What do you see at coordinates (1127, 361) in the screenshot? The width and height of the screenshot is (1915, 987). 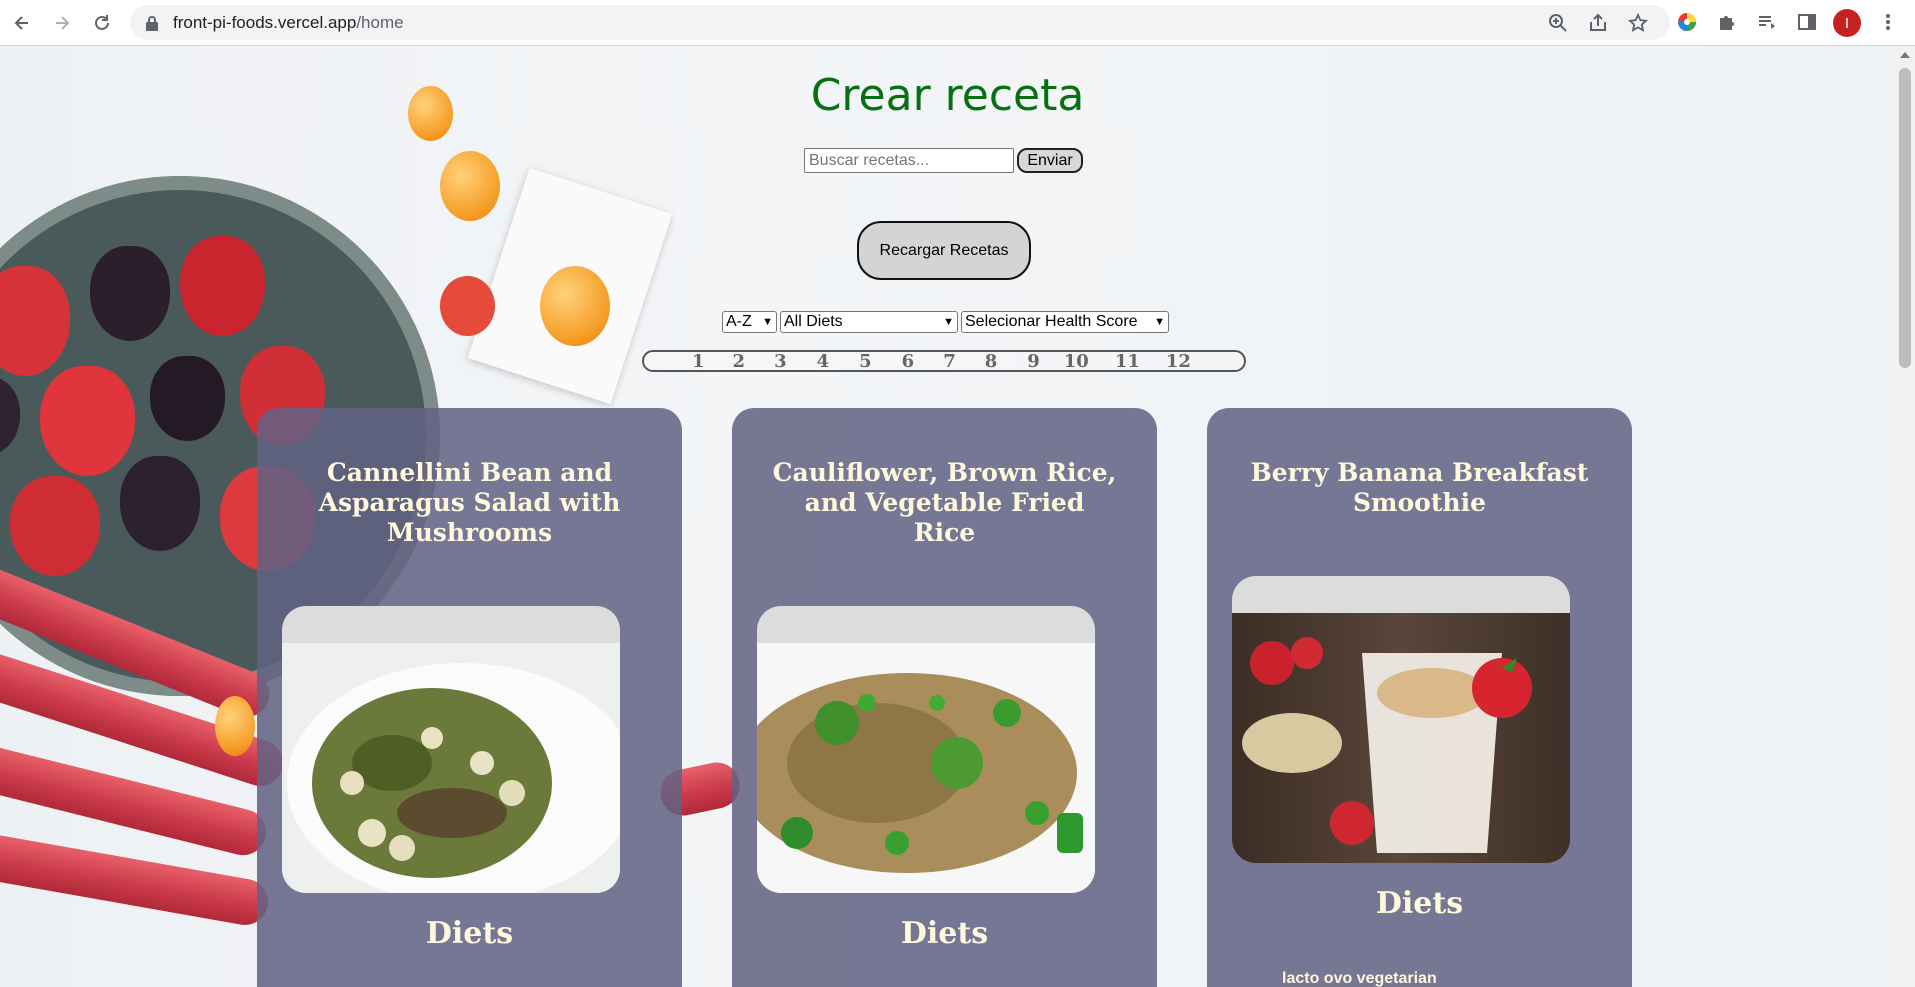 I see `page-button: 11` at bounding box center [1127, 361].